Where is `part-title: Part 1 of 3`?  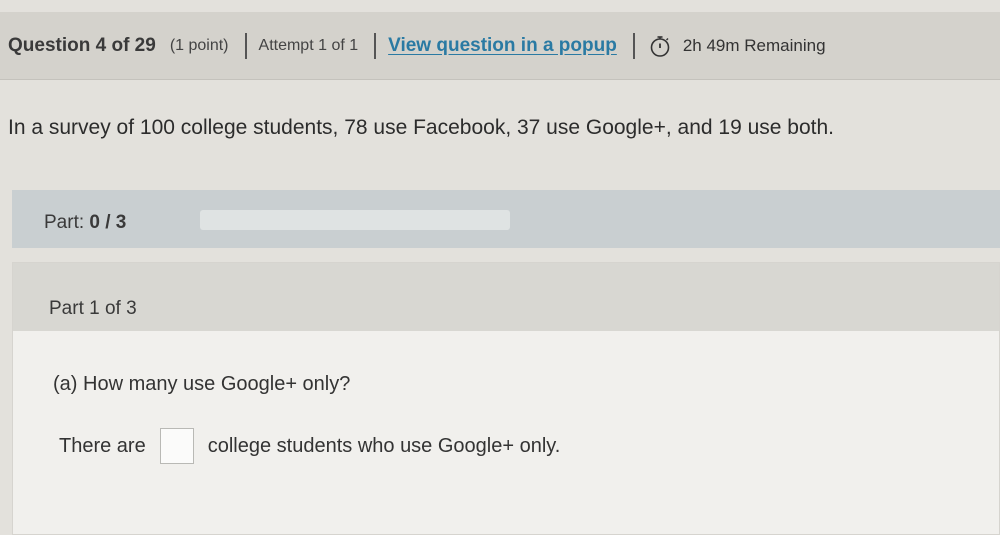
part-title: Part 1 of 3 is located at coordinates (93, 308).